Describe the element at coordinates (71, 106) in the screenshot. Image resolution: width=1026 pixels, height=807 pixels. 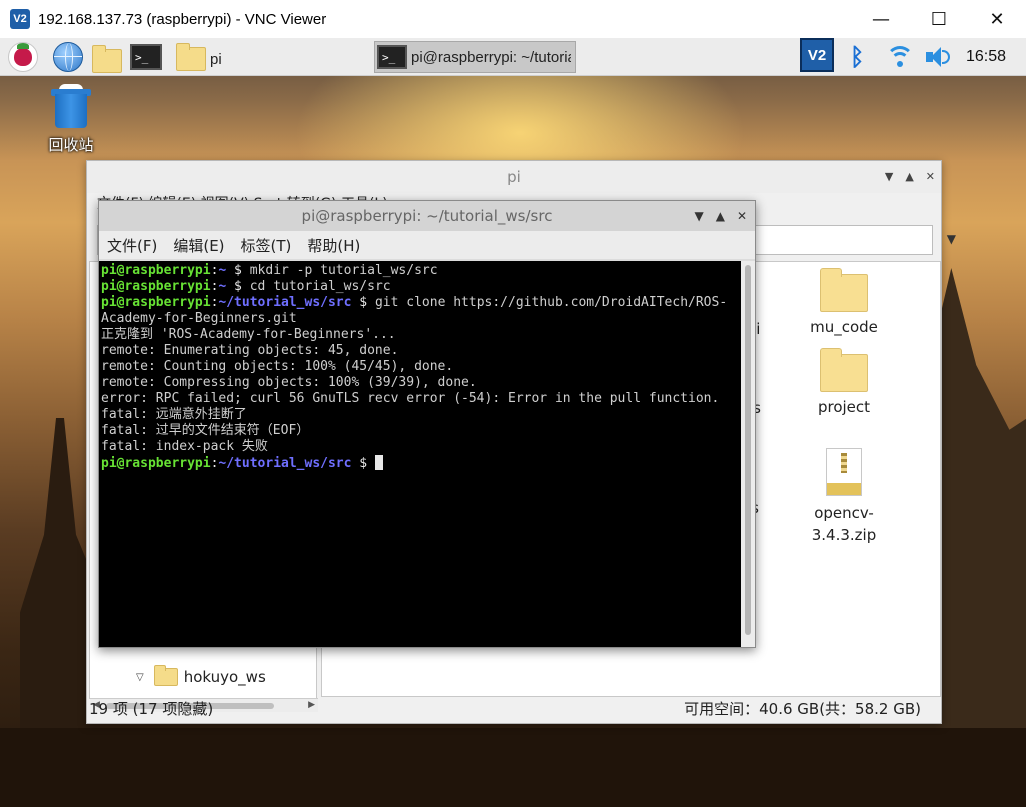
I see `trash-icon` at that location.